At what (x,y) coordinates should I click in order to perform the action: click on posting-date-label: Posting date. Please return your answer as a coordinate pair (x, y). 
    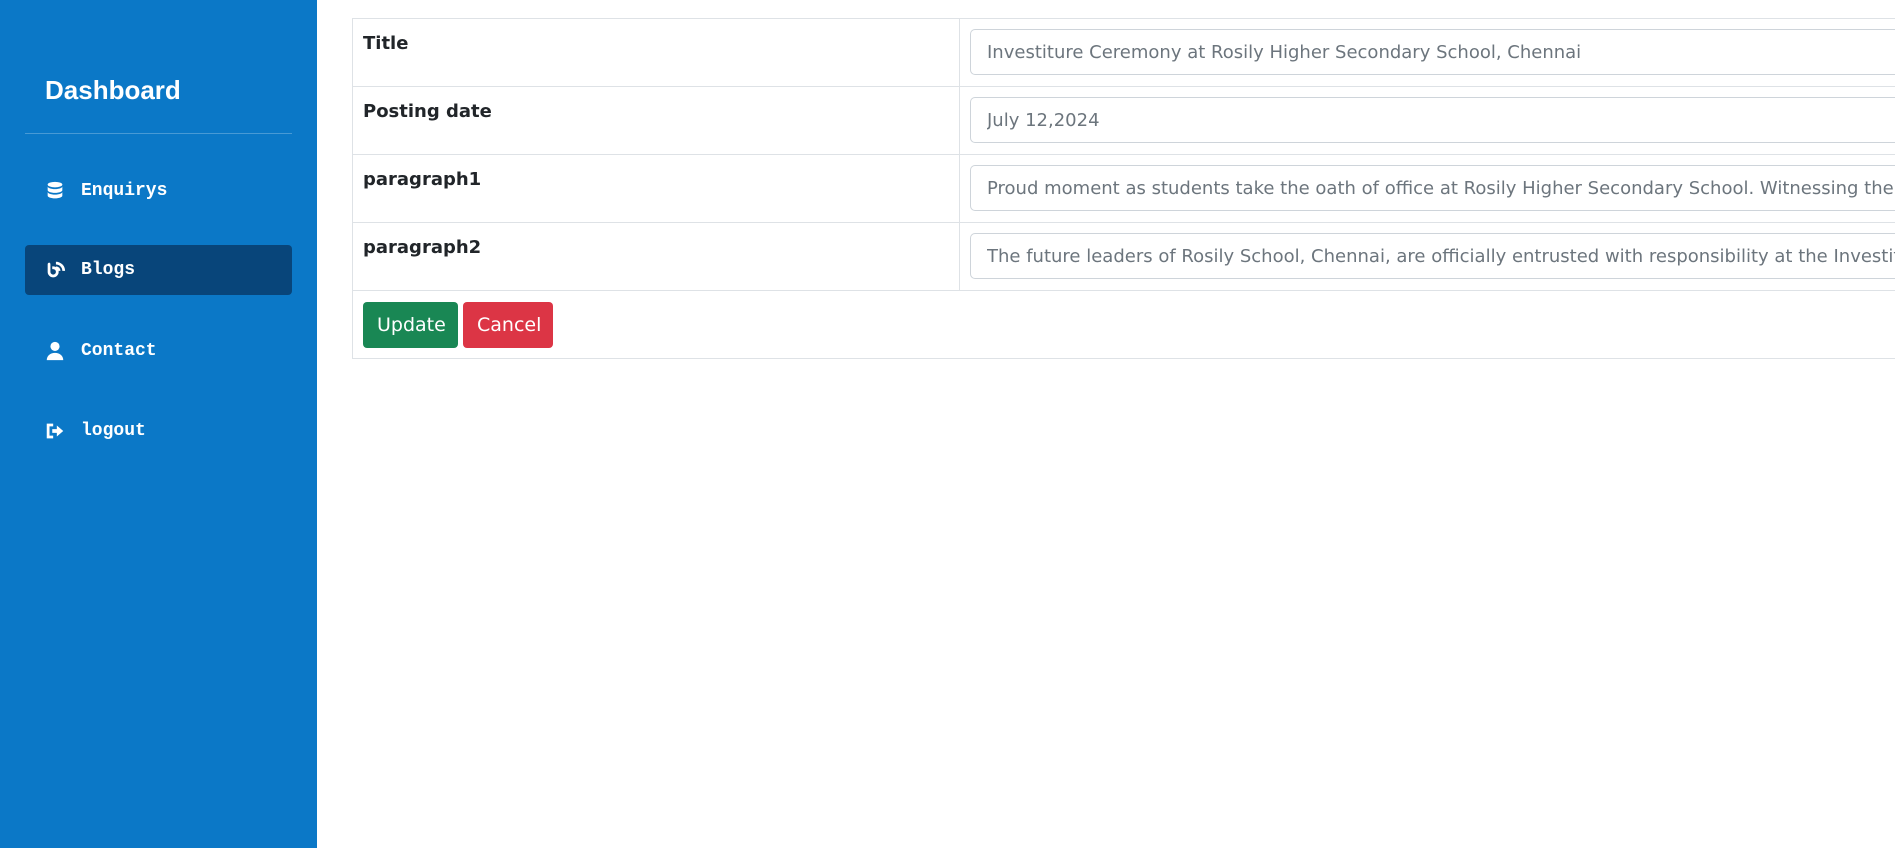
    Looking at the image, I should click on (656, 120).